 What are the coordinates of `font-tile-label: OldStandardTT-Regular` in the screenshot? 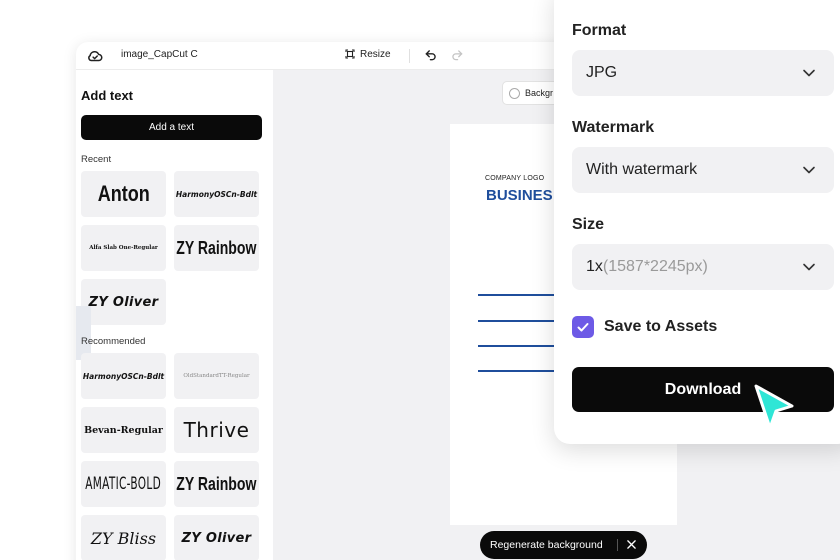 It's located at (216, 376).